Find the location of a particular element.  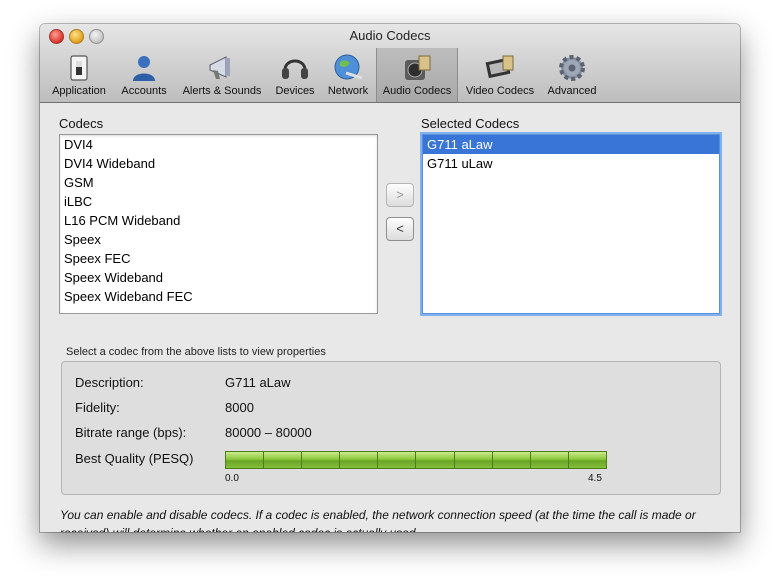

list-item: iLBC is located at coordinates (218, 201).